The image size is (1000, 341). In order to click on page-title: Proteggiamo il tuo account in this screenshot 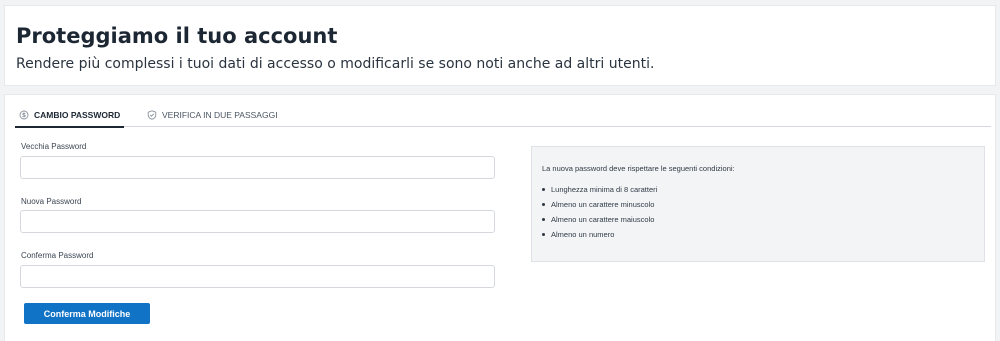, I will do `click(177, 36)`.